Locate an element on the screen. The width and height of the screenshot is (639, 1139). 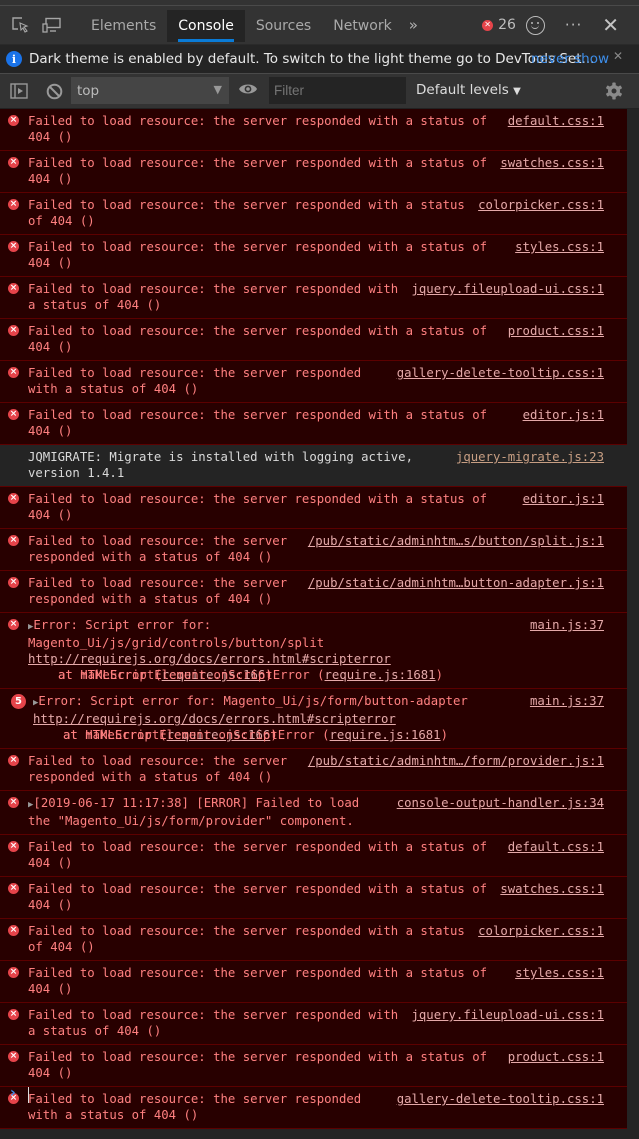
close-banner-icon: ✕ is located at coordinates (618, 56).